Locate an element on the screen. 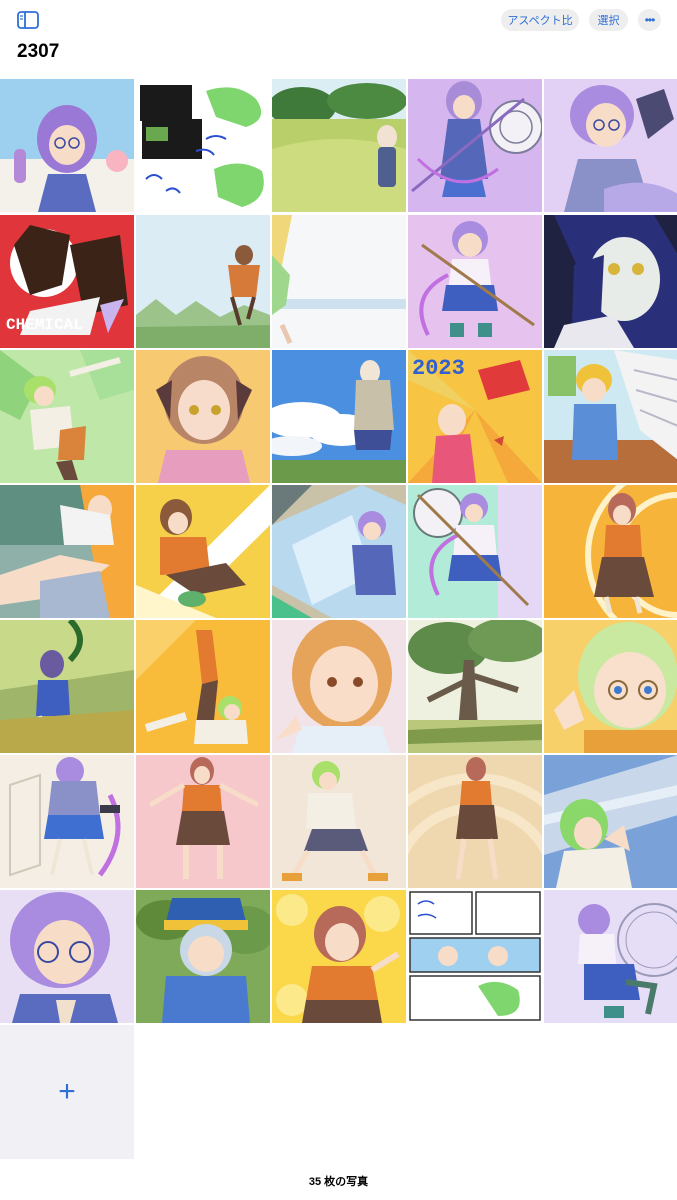 This screenshot has width=677, height=1200. toolbar: アスペクト比 選択 ••• is located at coordinates (338, 20).